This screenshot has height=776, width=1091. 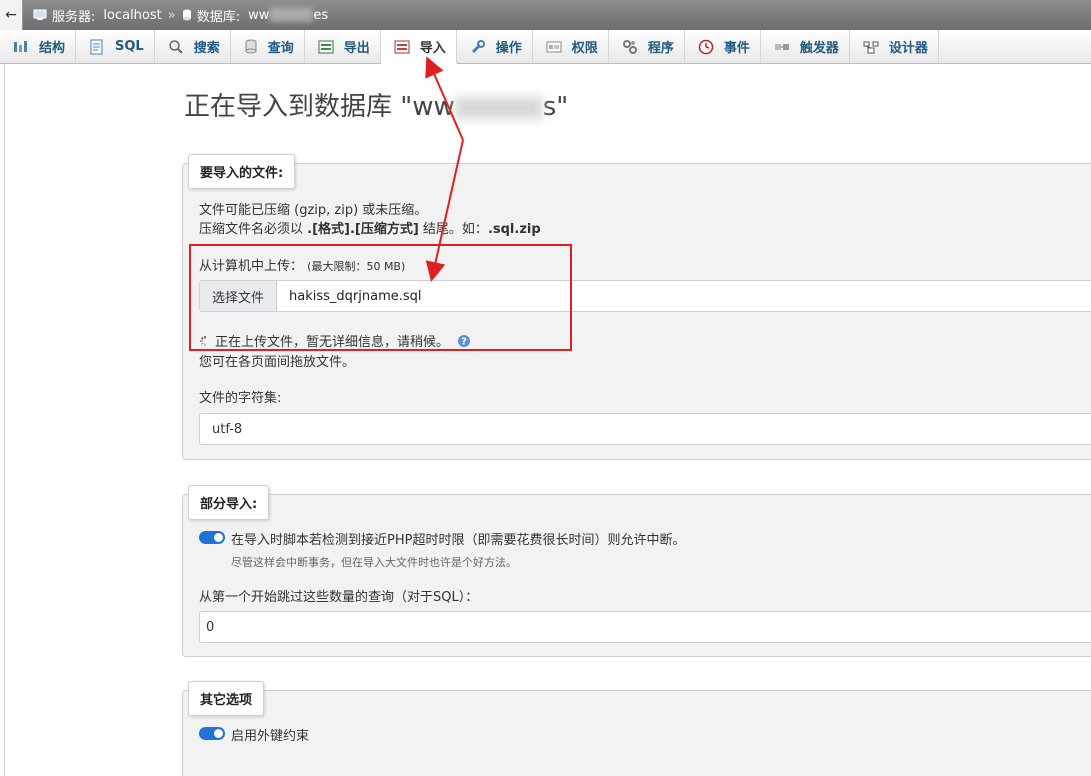 I want to click on database-label: 数据库:, so click(x=218, y=17).